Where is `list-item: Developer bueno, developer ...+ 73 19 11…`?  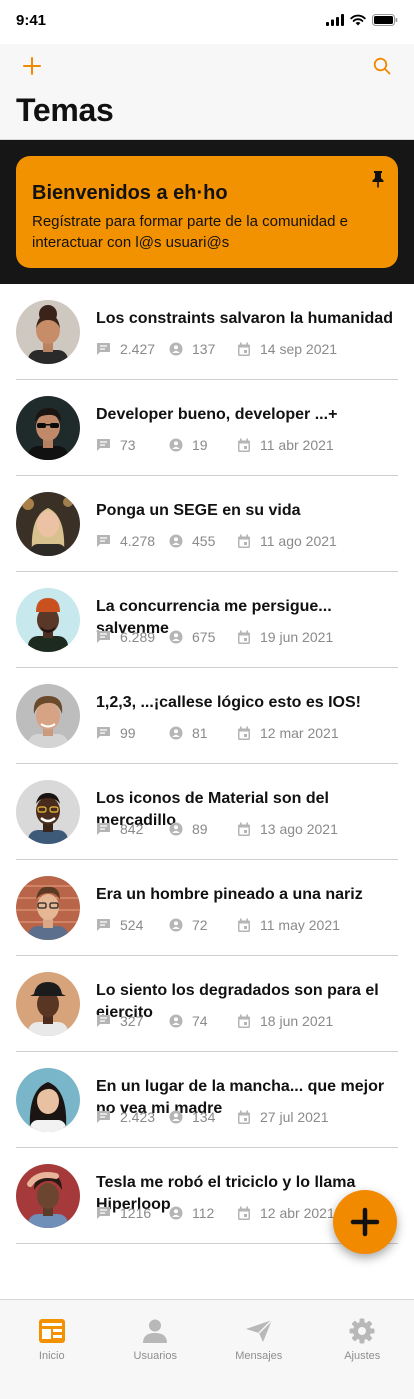
list-item: Developer bueno, developer ...+ 73 19 11… is located at coordinates (207, 428).